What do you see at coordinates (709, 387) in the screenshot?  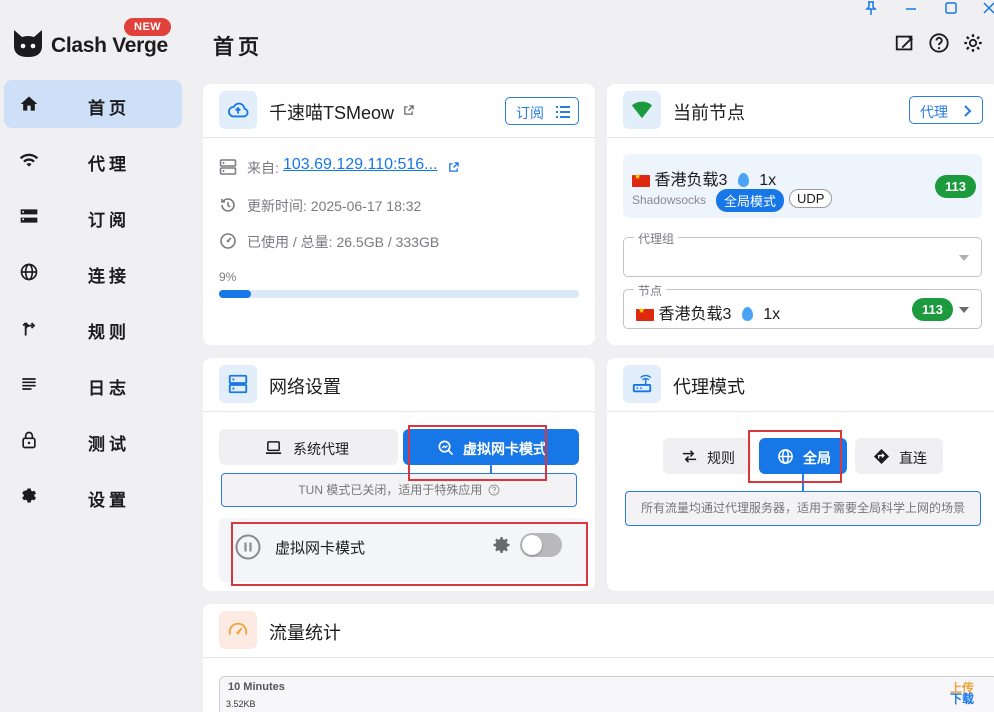 I see `proxy-mode-title: 代理模式` at bounding box center [709, 387].